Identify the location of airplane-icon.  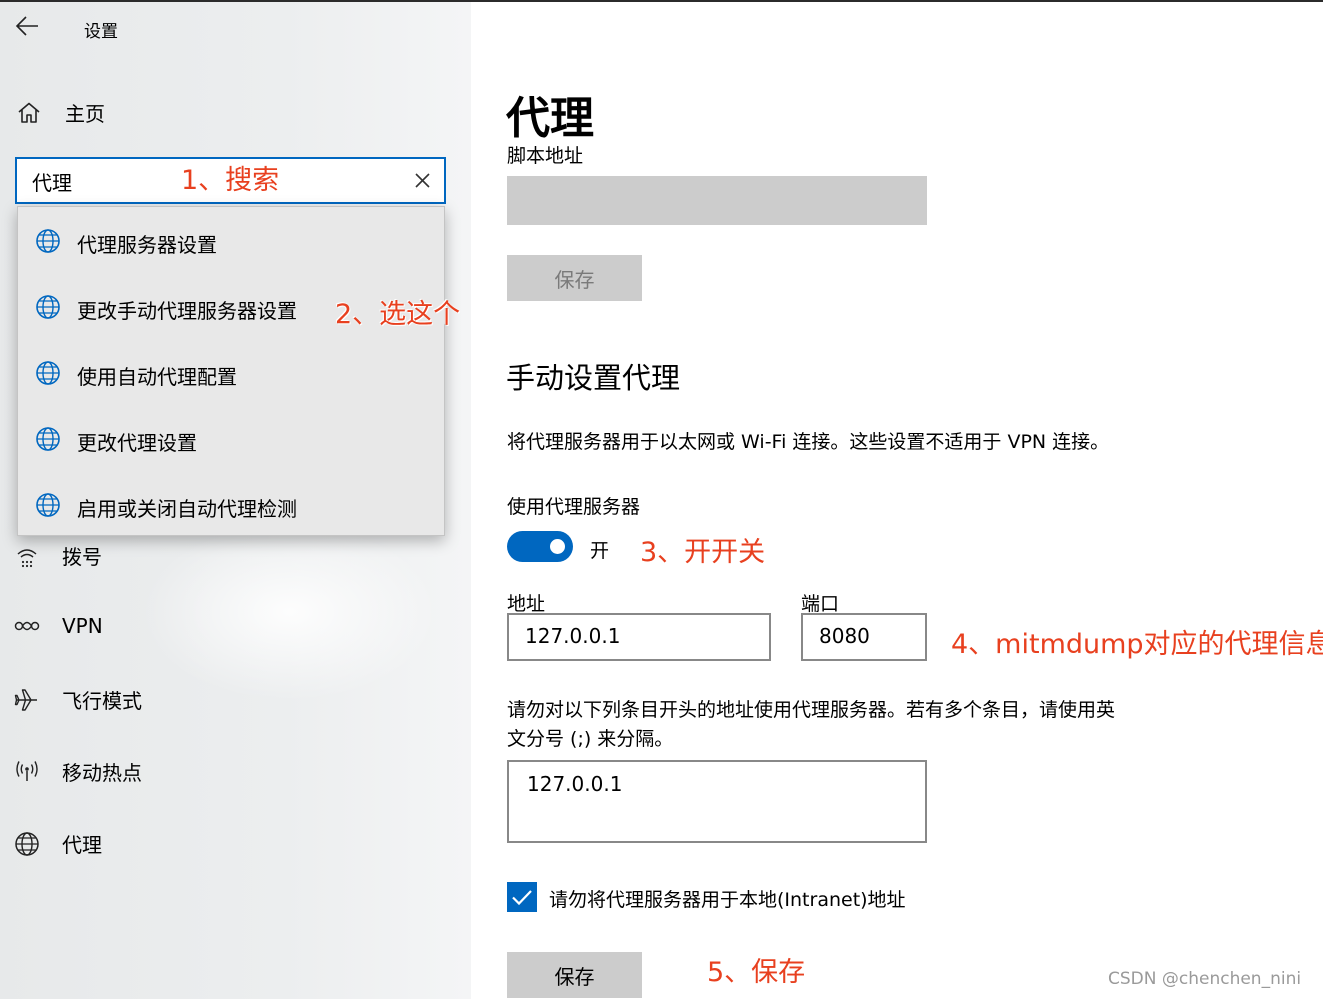
(27, 700).